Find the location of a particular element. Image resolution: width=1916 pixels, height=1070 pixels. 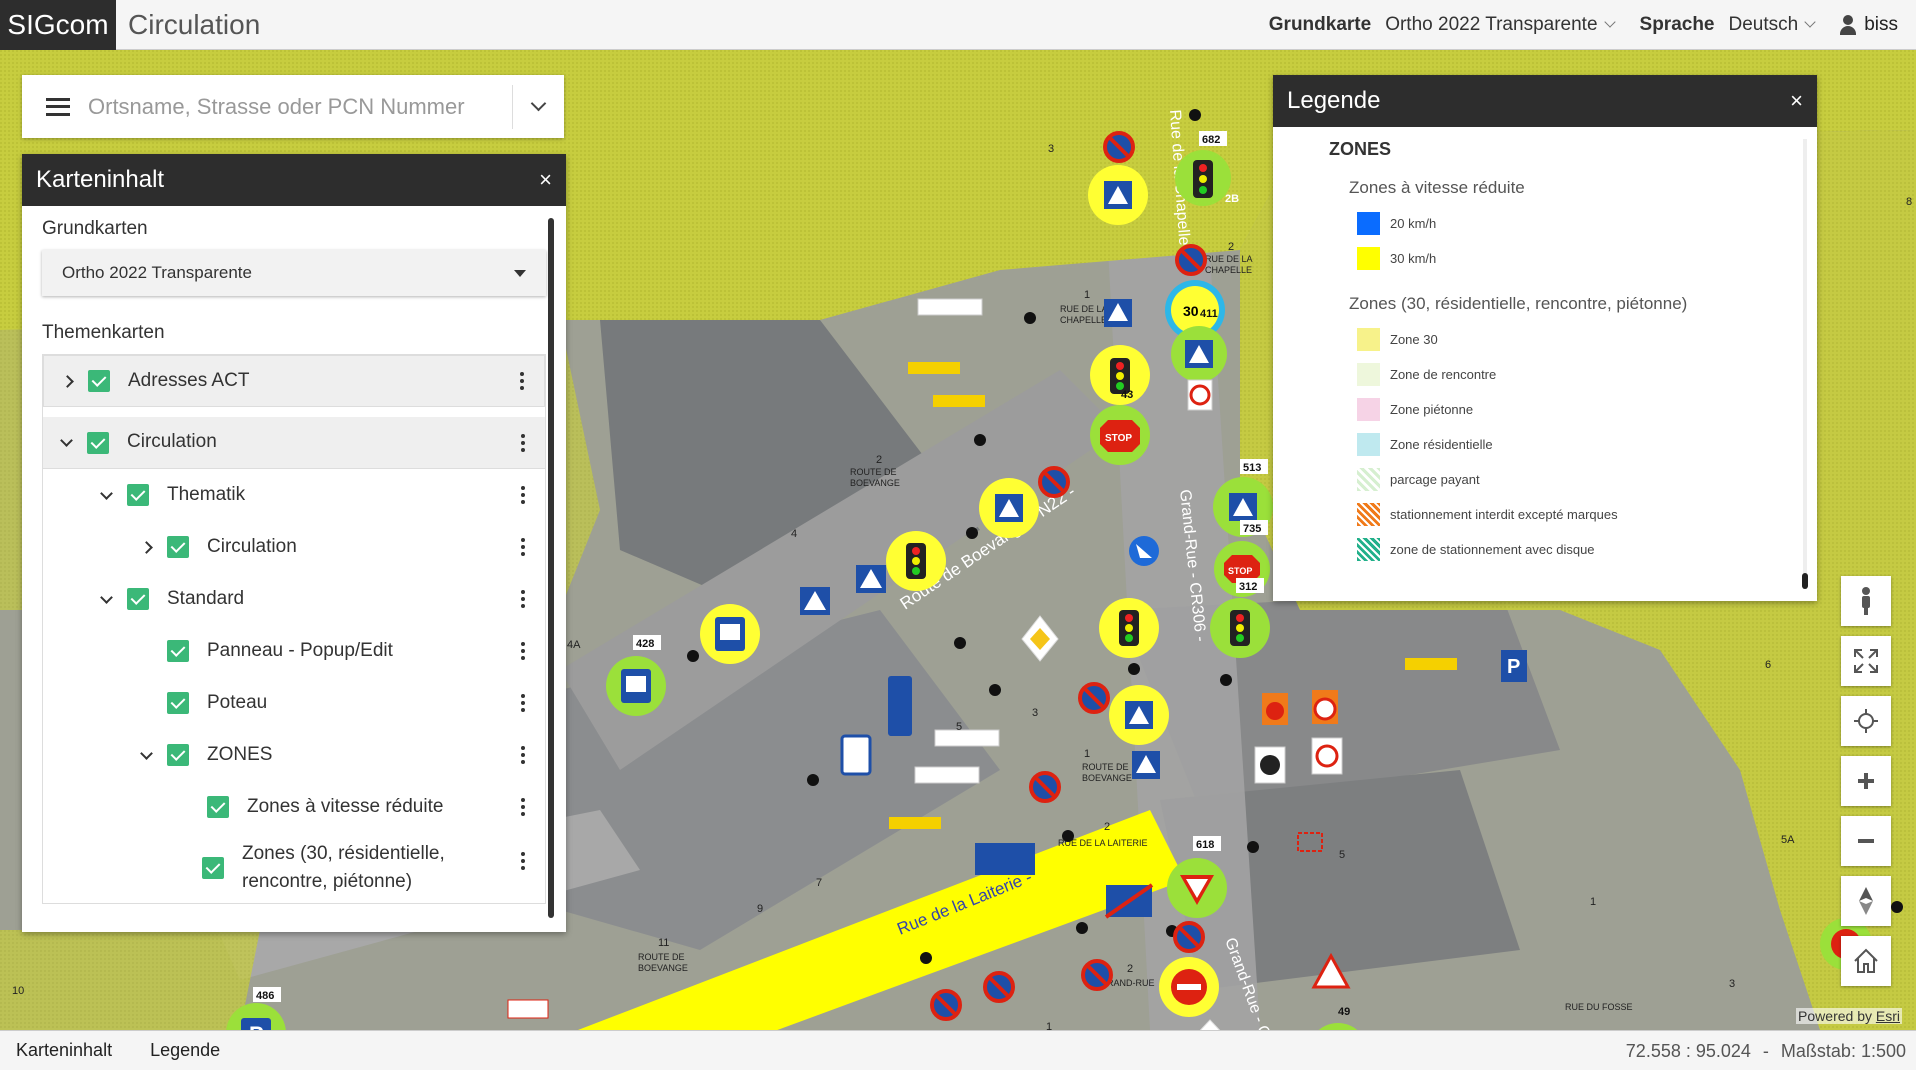

search-options-button is located at coordinates (538, 106).